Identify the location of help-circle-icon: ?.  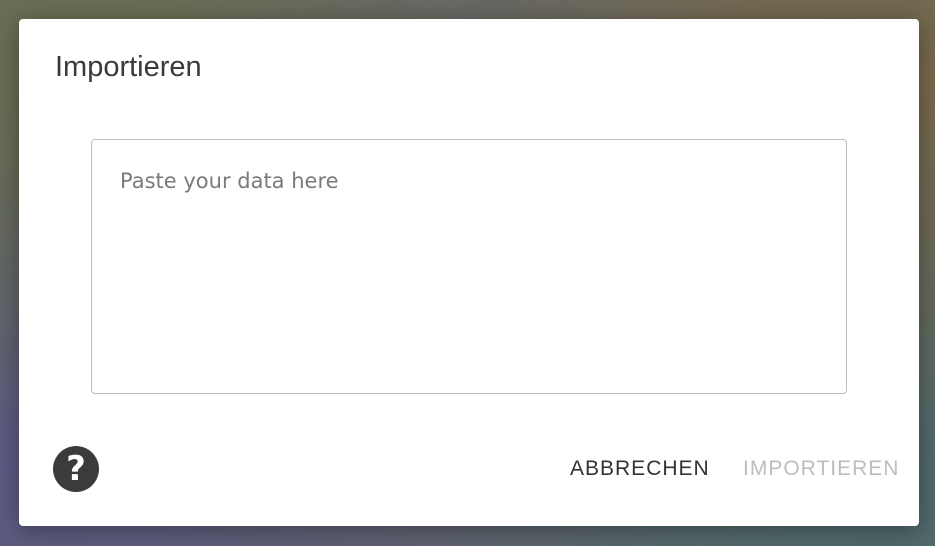
(76, 469).